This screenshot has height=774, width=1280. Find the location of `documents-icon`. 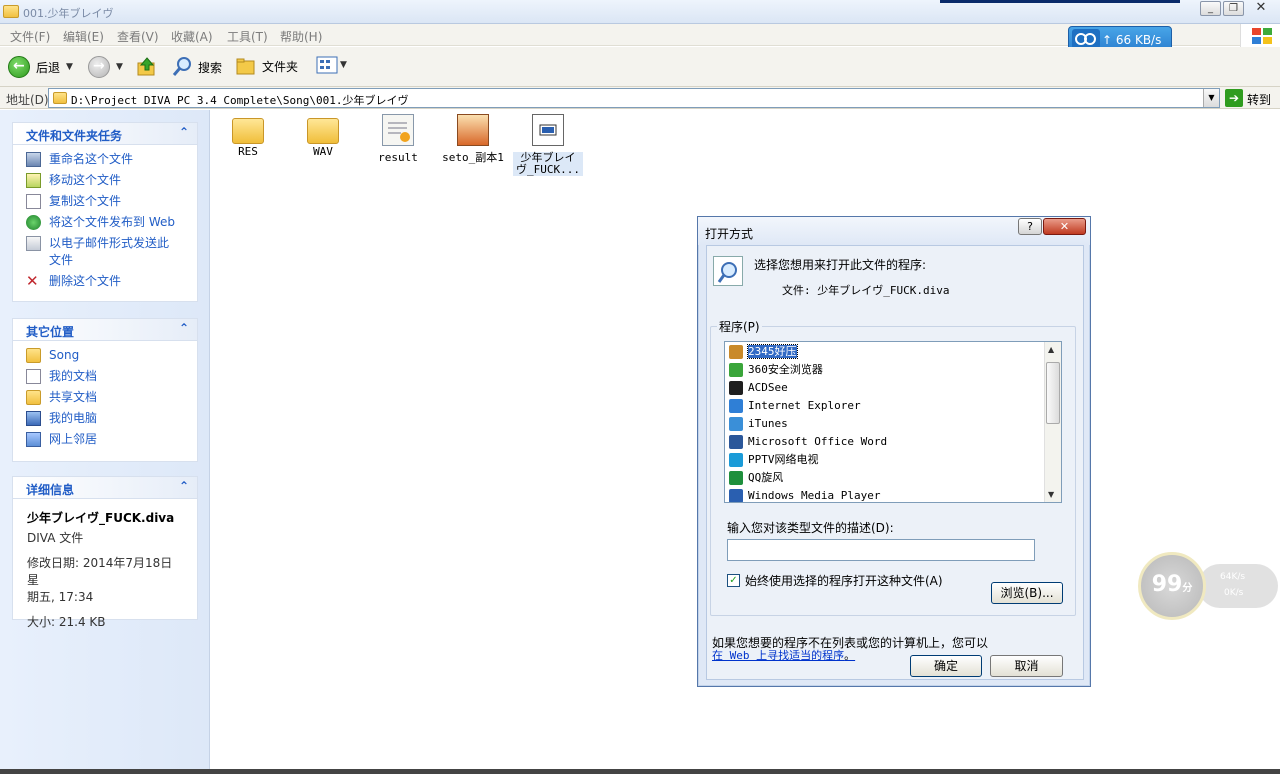

documents-icon is located at coordinates (33, 376).